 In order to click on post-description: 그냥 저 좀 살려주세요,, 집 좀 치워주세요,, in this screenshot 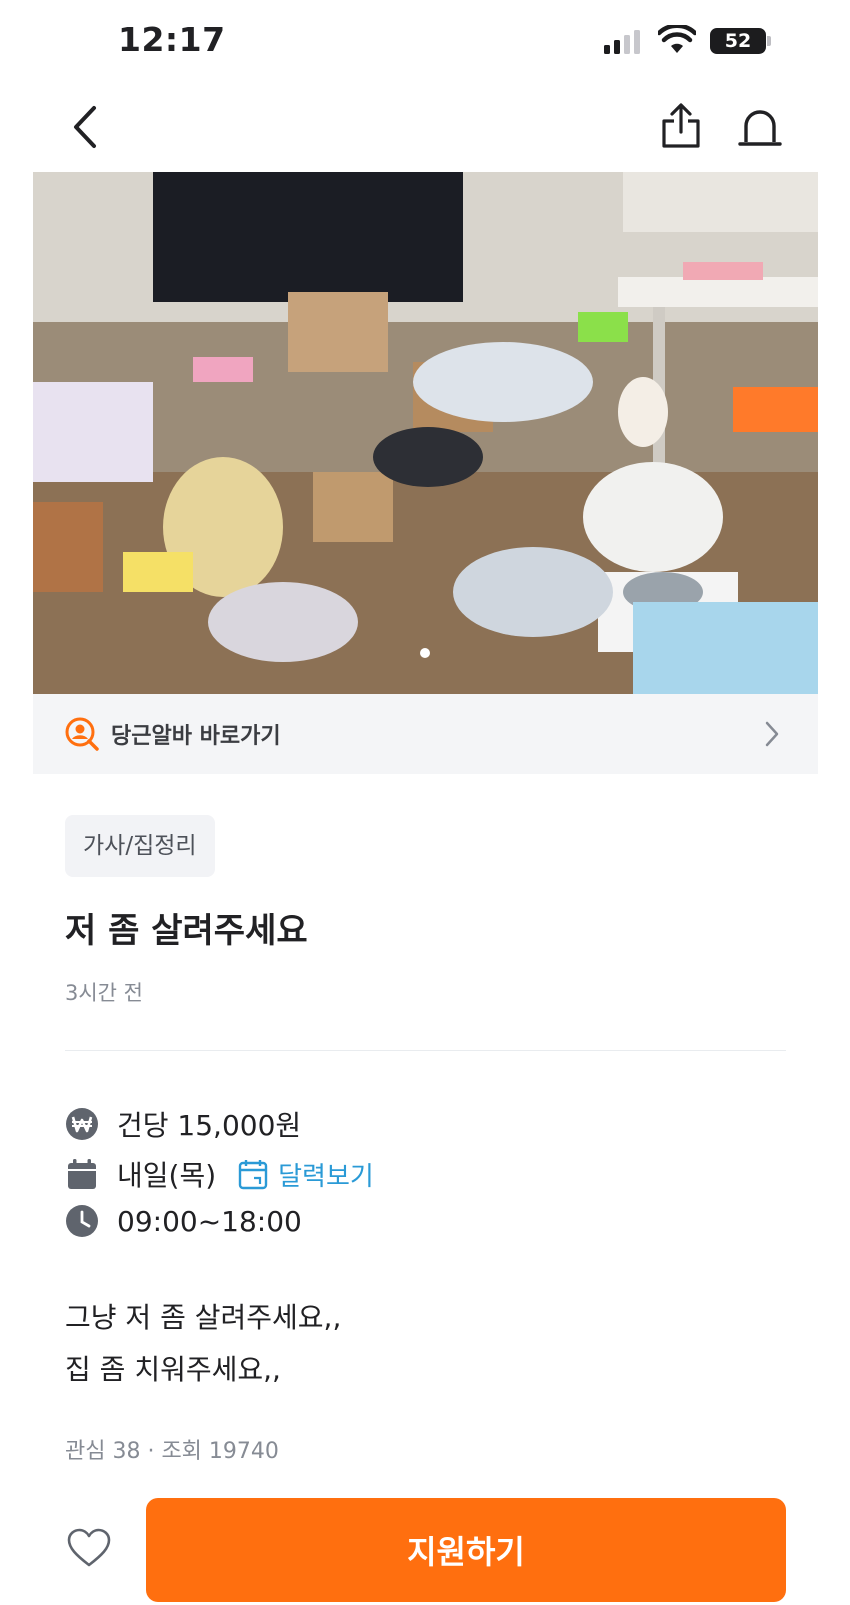, I will do `click(203, 1344)`.